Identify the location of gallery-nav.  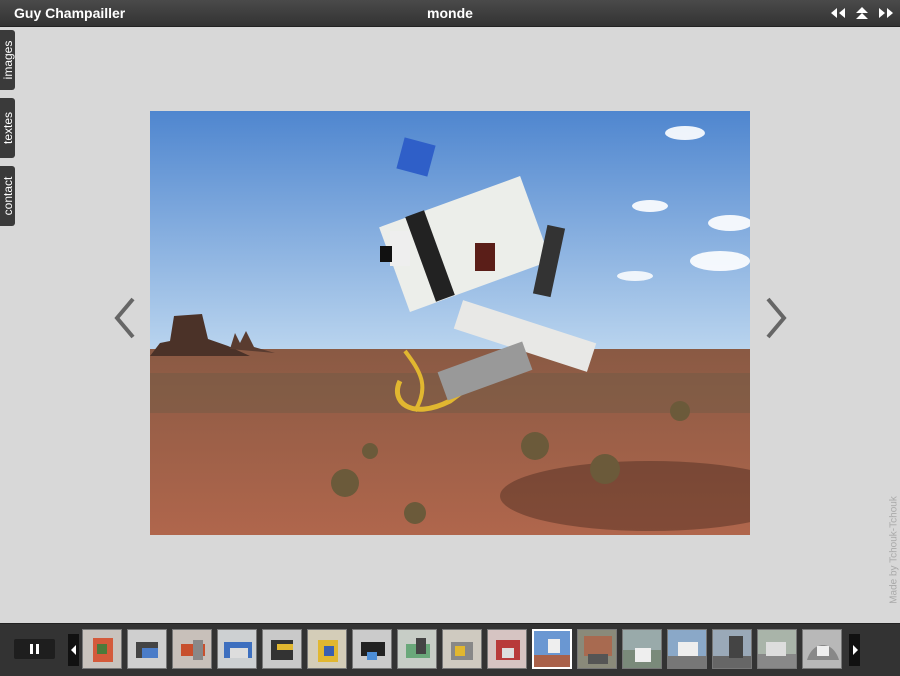
(862, 13).